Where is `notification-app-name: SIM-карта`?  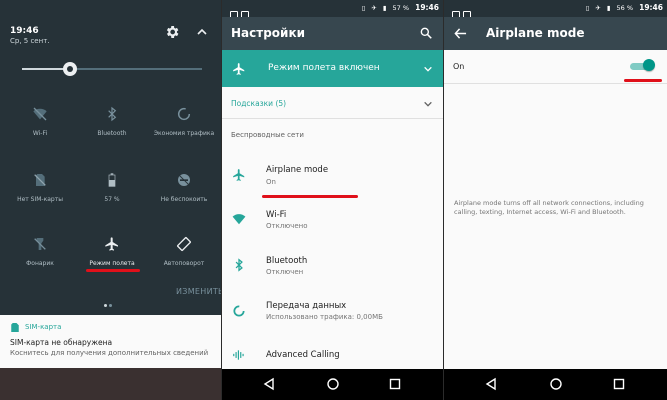
notification-app-name: SIM-карта is located at coordinates (43, 327).